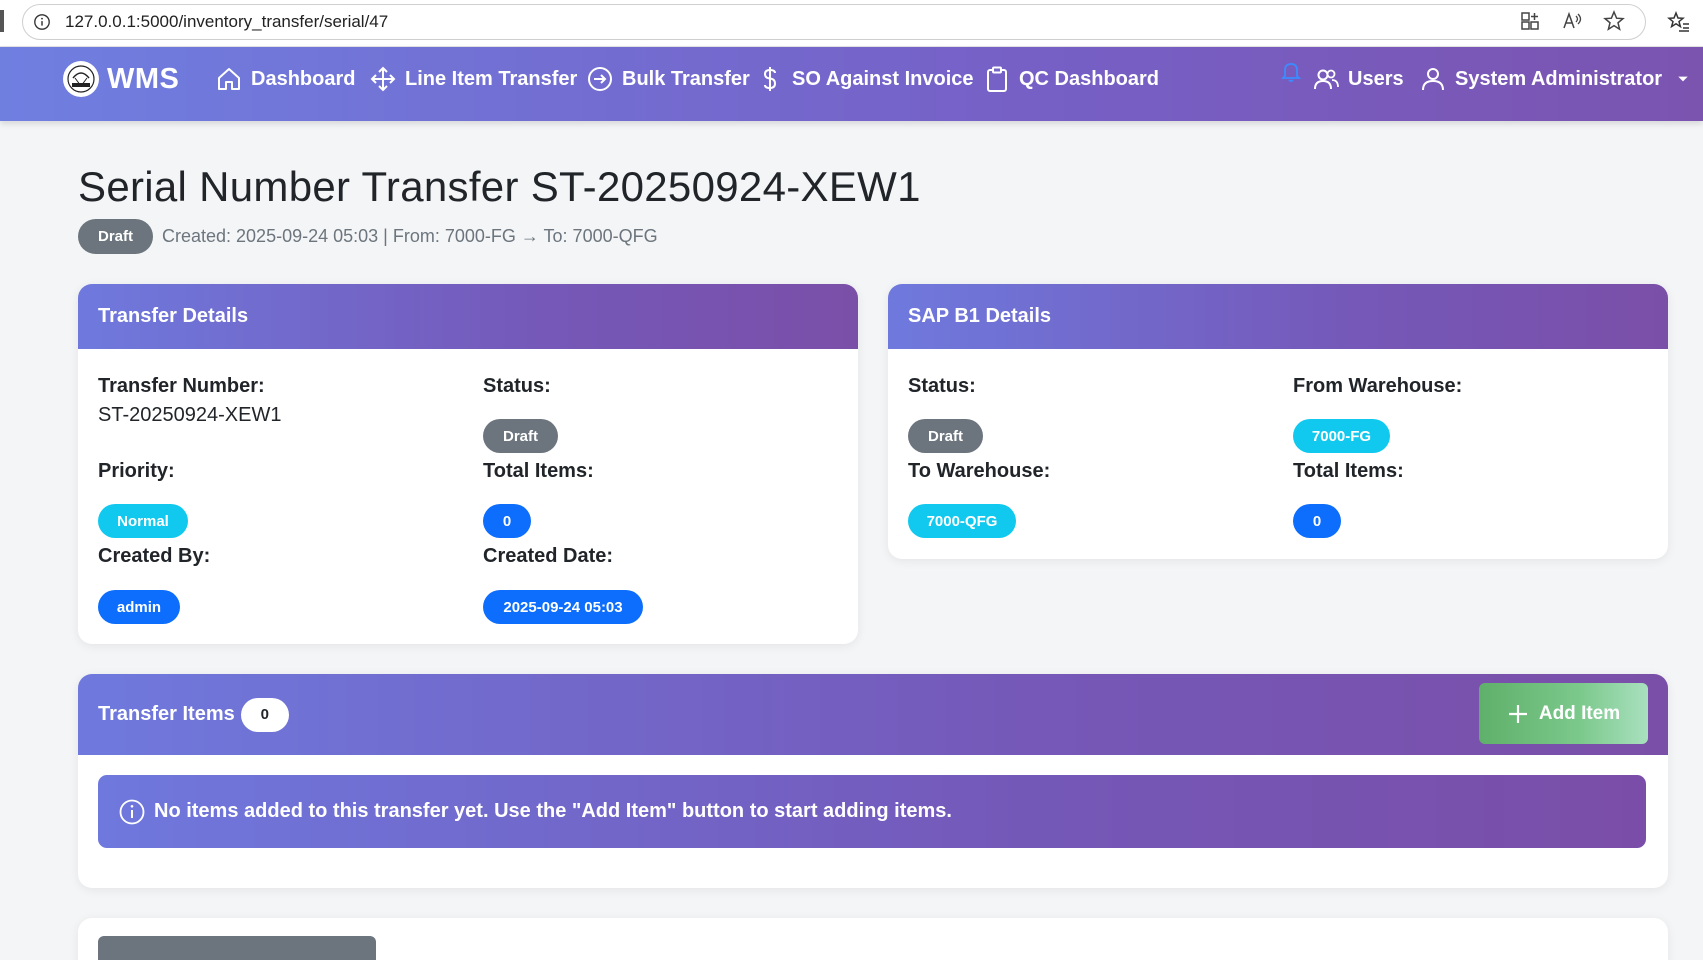 The width and height of the screenshot is (1703, 960). Describe the element at coordinates (770, 79) in the screenshot. I see `dollar-icon` at that location.